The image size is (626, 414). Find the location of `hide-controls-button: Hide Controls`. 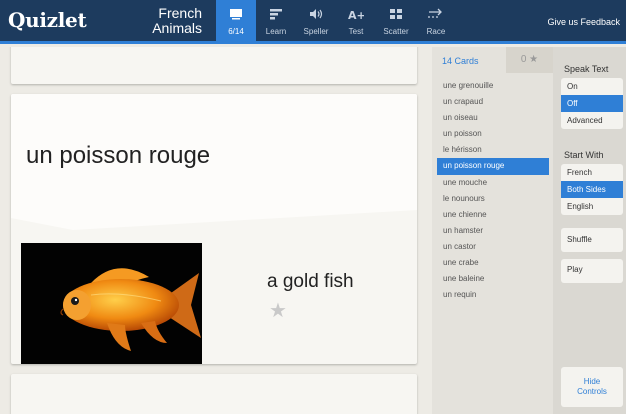

hide-controls-button: Hide Controls is located at coordinates (592, 387).